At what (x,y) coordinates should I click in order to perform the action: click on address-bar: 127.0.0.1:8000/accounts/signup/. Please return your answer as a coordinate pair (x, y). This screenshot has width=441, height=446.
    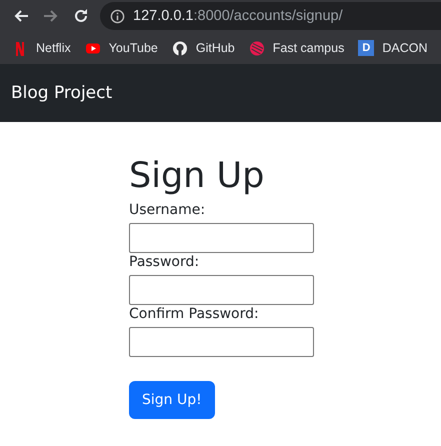
    Looking at the image, I should click on (270, 16).